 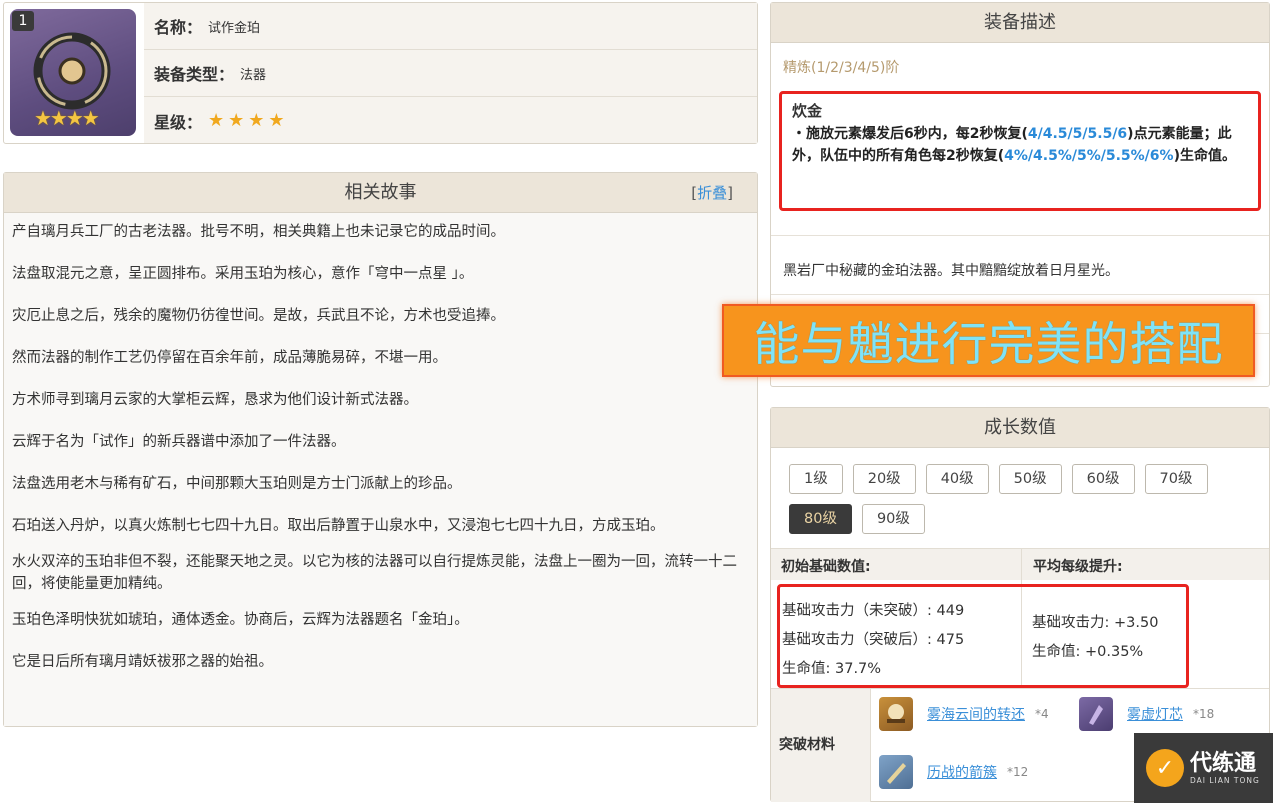 I want to click on base-hp: 生命值: 37.7%, so click(x=832, y=669).